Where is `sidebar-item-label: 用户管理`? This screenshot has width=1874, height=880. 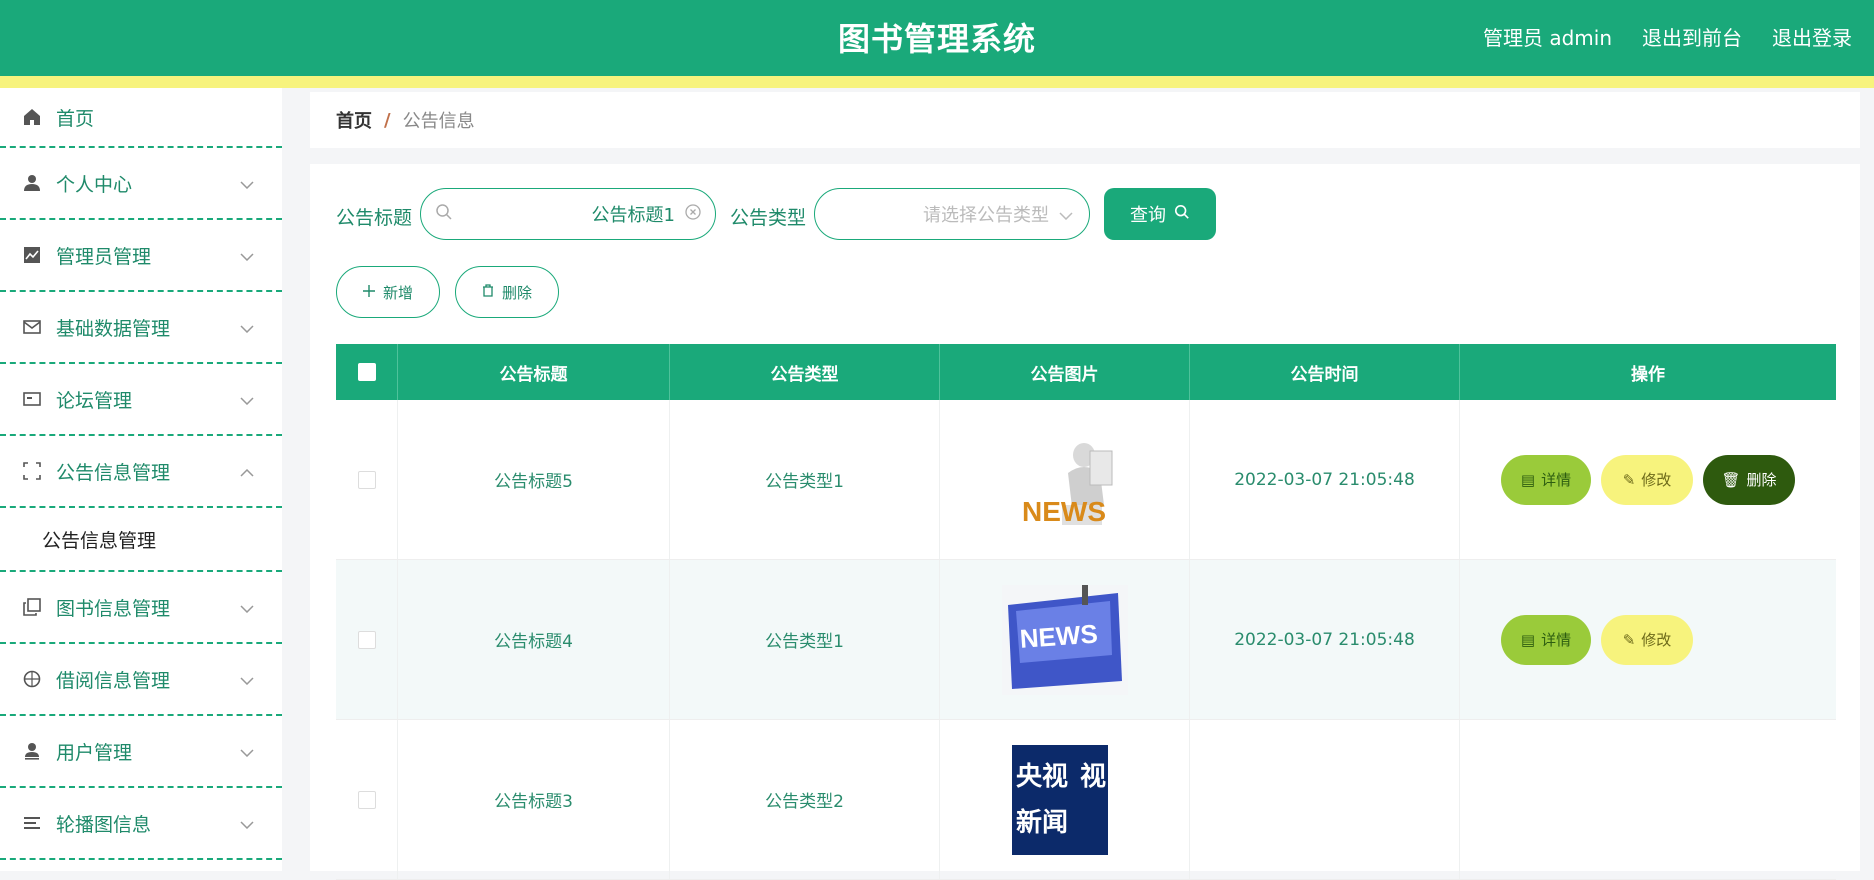
sidebar-item-label: 用户管理 is located at coordinates (94, 752).